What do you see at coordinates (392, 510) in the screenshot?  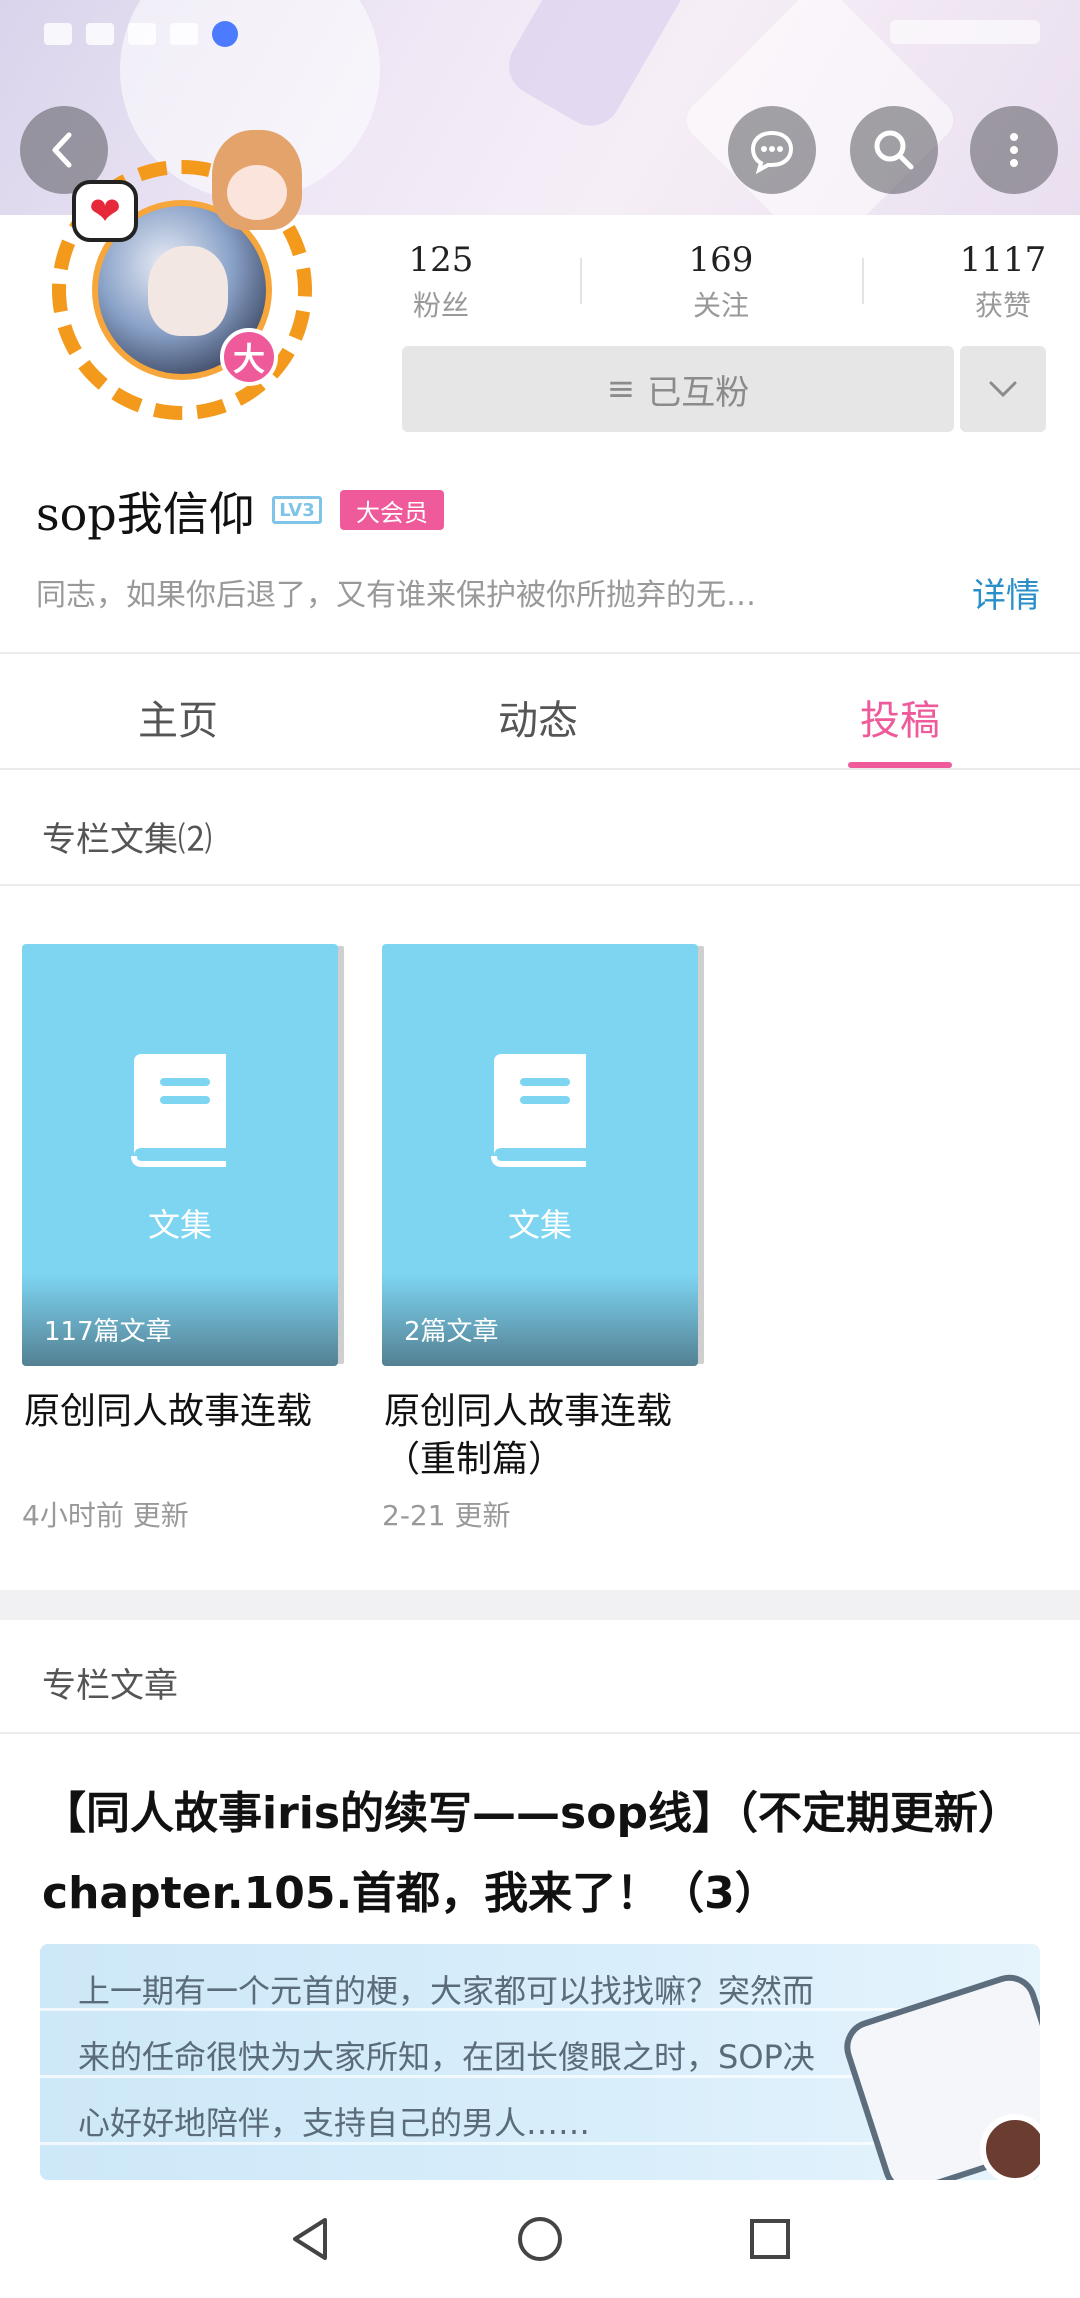 I see `vip-badge: 大会员` at bounding box center [392, 510].